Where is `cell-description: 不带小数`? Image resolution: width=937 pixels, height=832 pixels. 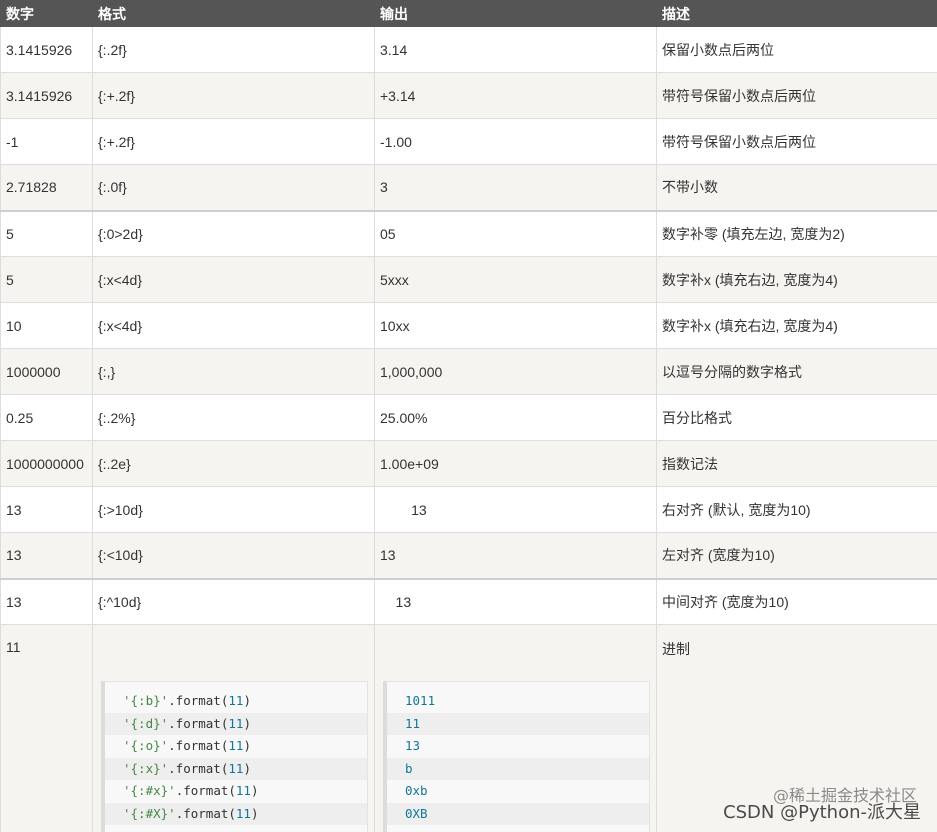 cell-description: 不带小数 is located at coordinates (796, 187).